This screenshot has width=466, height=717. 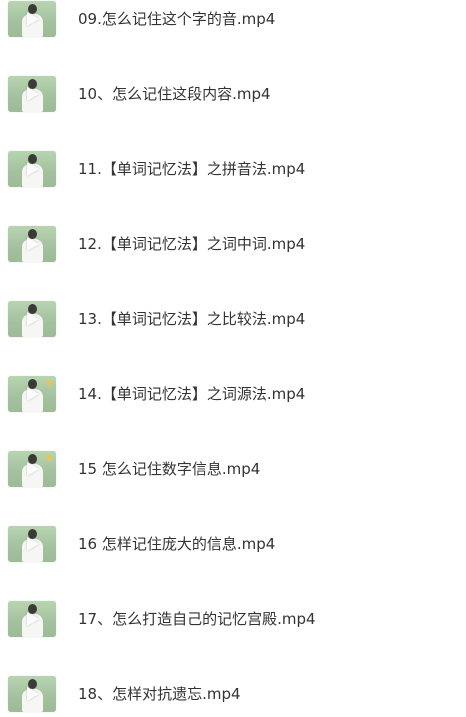 I want to click on file-row: 12.【单词记忆法】之词中词.mp4, so click(x=233, y=245).